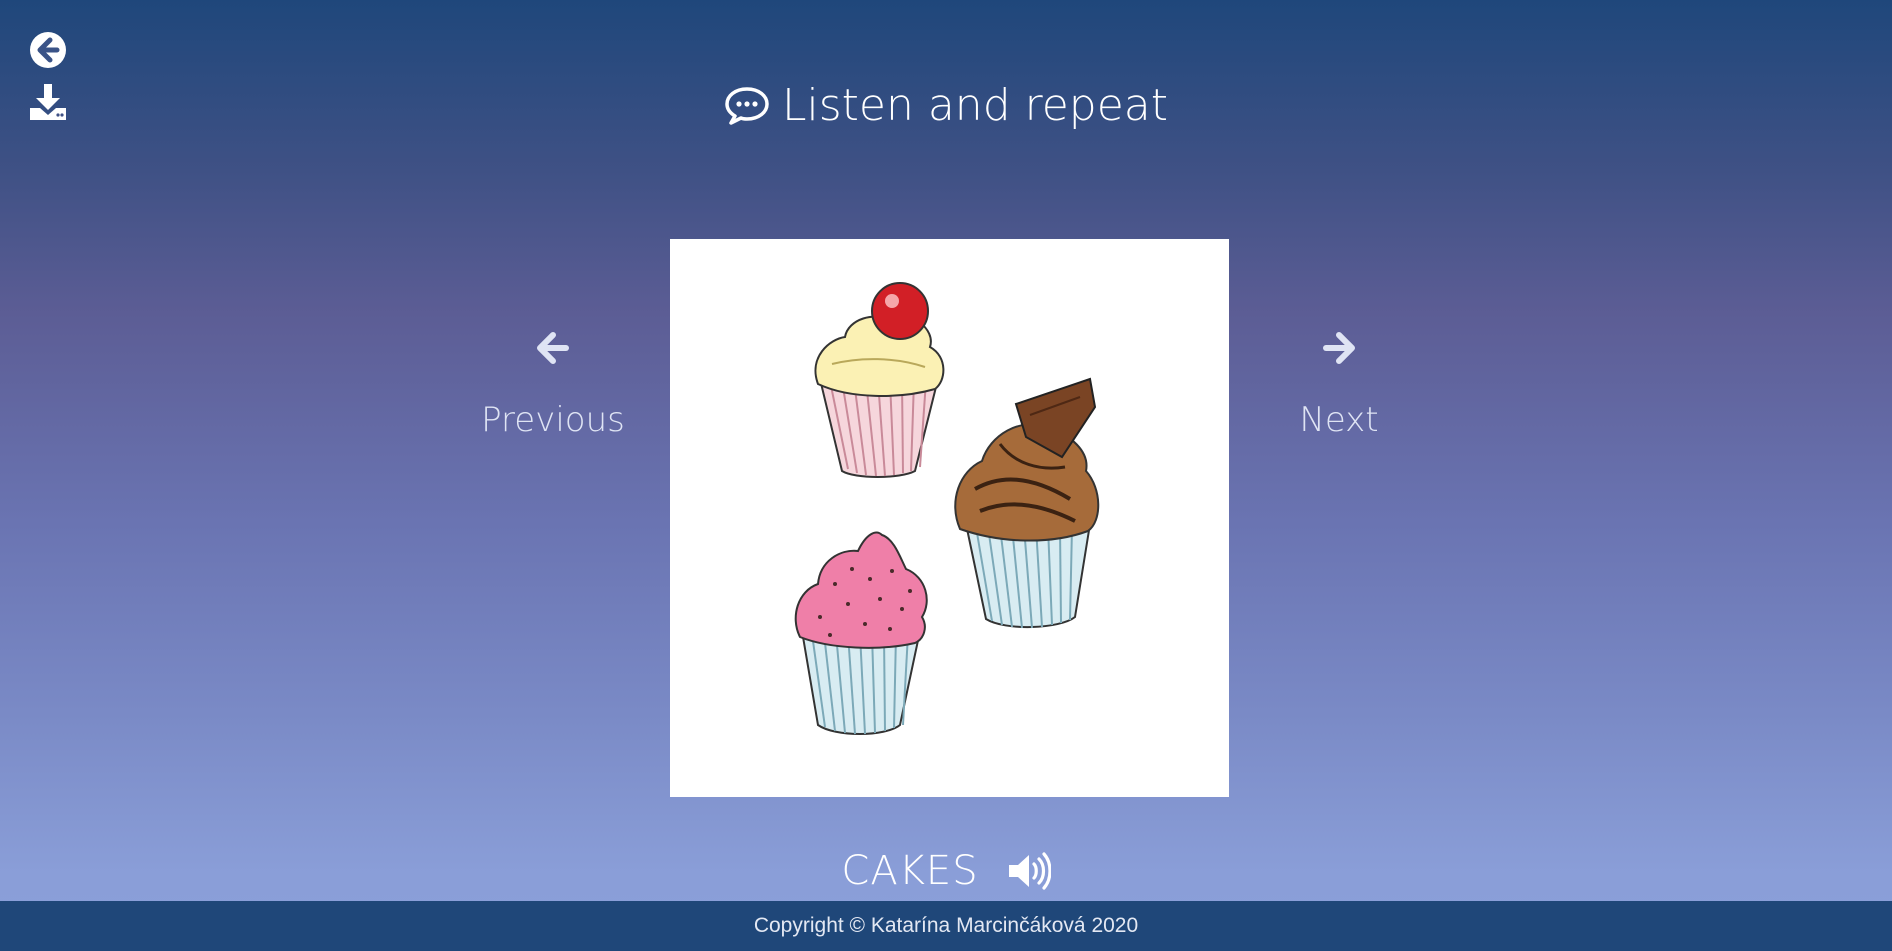 The image size is (1892, 951). What do you see at coordinates (879, 380) in the screenshot?
I see `cupcake-cherry` at bounding box center [879, 380].